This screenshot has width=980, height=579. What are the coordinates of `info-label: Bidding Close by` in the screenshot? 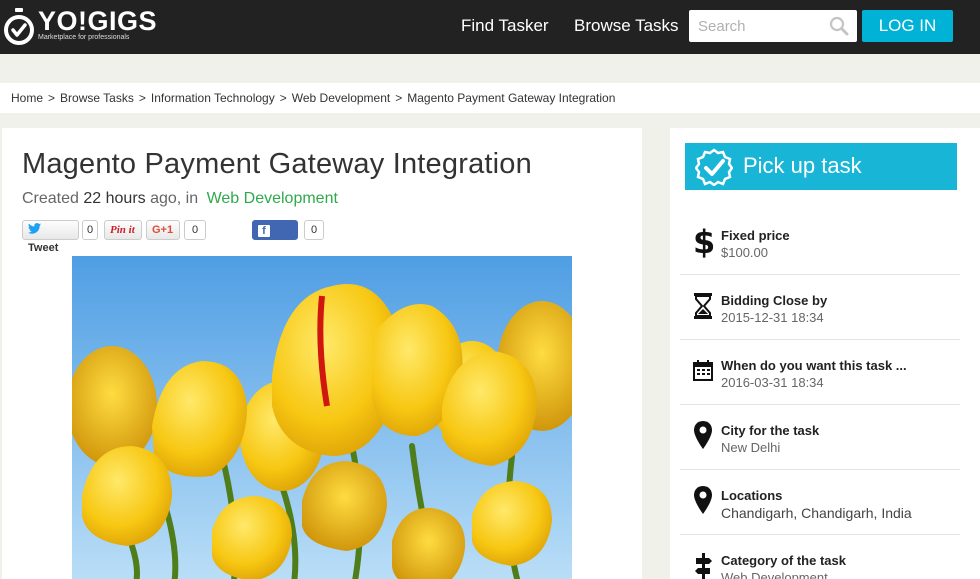 It's located at (774, 300).